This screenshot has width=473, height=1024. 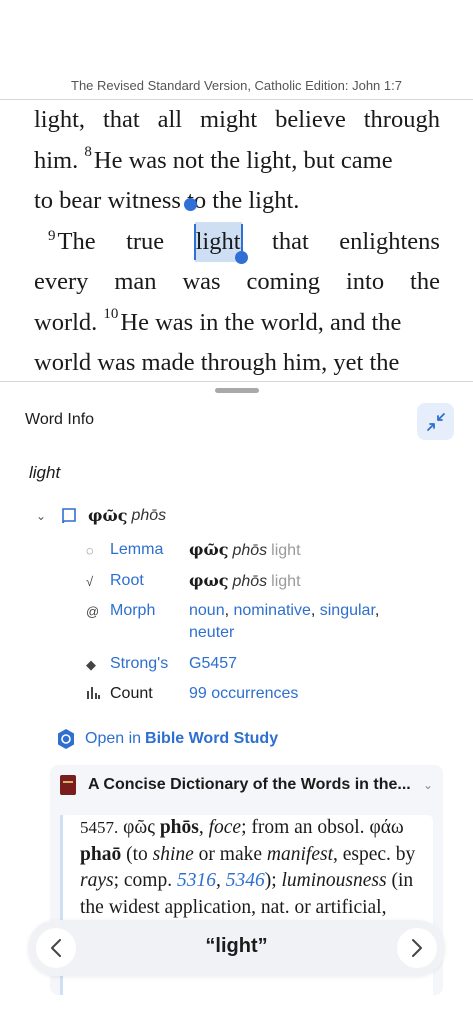 What do you see at coordinates (179, 827) in the screenshot?
I see `entry-translit: phōs` at bounding box center [179, 827].